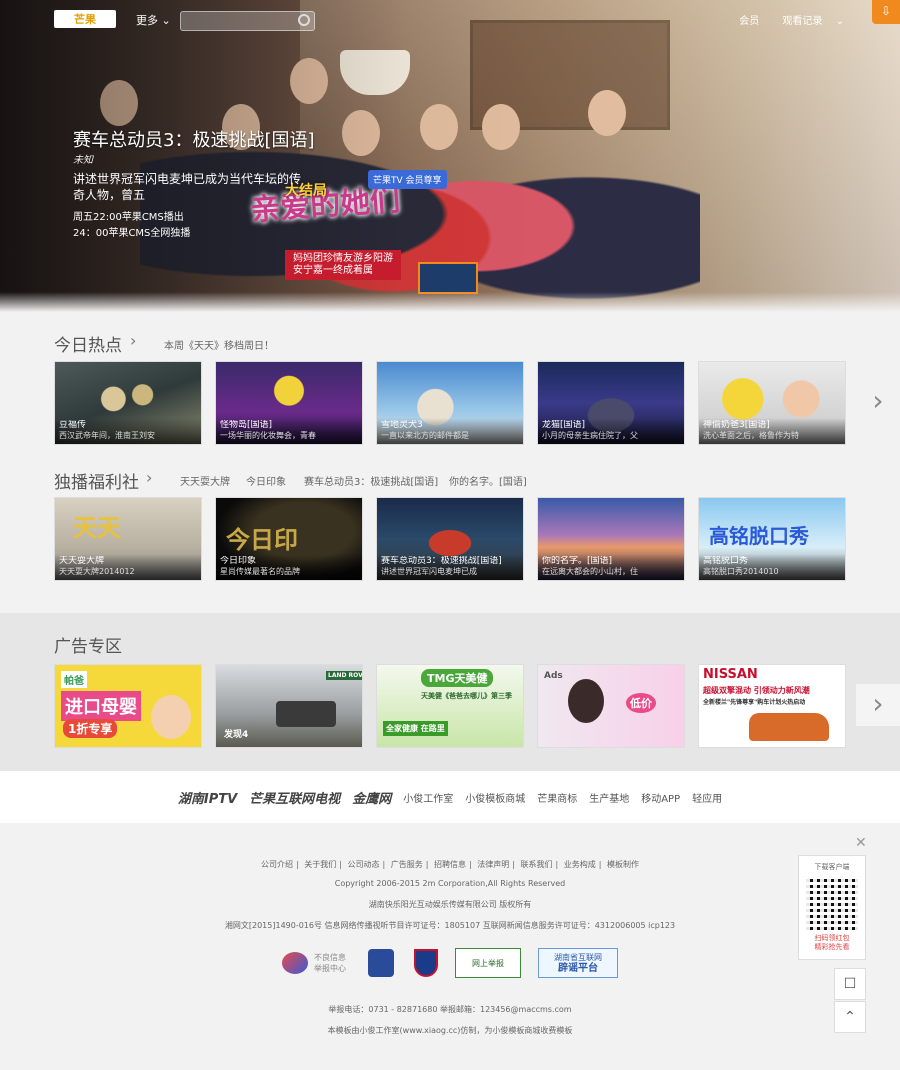  Describe the element at coordinates (450, 904) in the screenshot. I see `footer-company: 湖南快乐阳光互动娱乐传媒有限公司 版权所有` at that location.